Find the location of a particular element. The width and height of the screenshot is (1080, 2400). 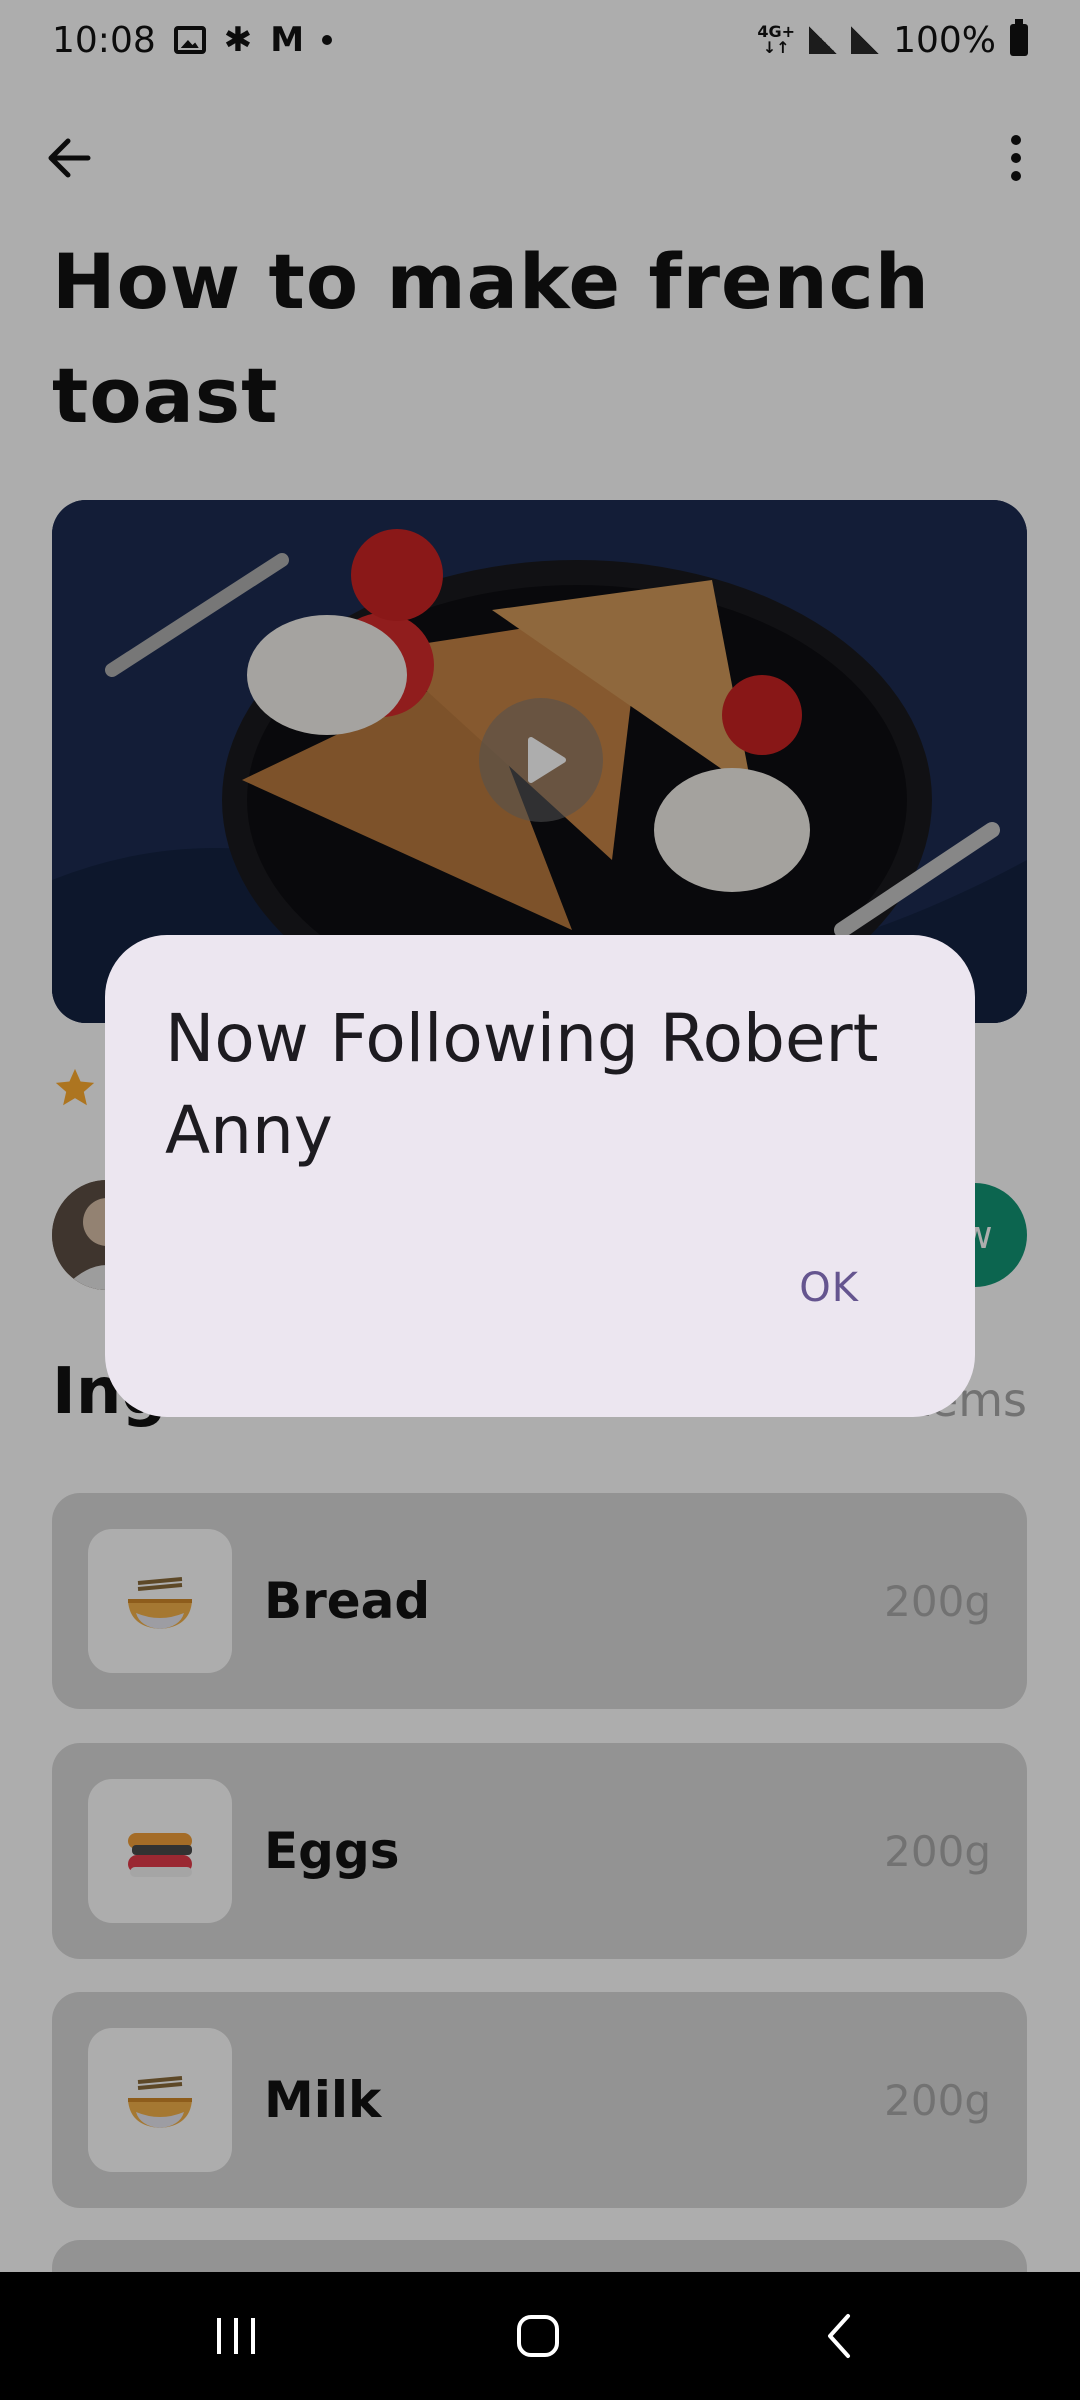

ok-button: OK is located at coordinates (829, 1288).